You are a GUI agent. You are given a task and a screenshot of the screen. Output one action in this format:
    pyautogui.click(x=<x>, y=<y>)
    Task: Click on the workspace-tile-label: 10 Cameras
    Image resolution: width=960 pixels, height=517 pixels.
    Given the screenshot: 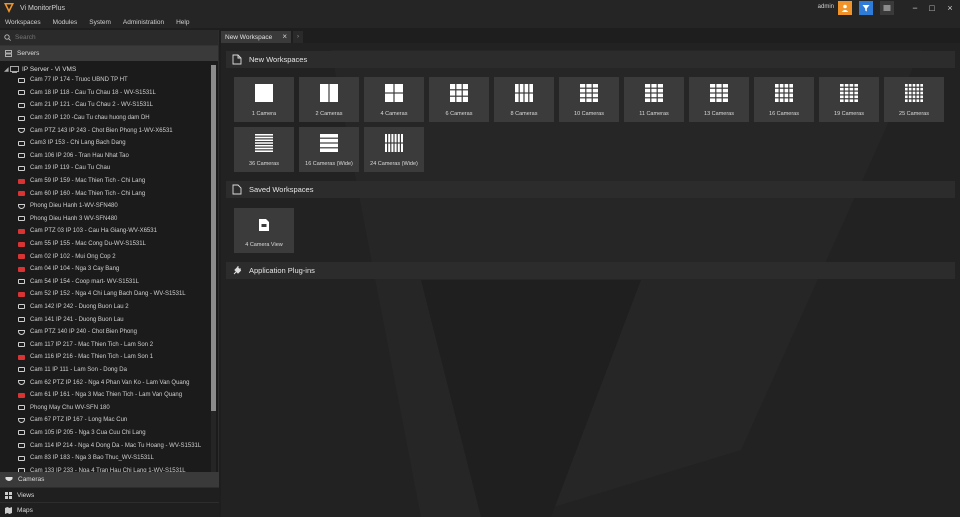 What is the action you would take?
    pyautogui.click(x=589, y=114)
    